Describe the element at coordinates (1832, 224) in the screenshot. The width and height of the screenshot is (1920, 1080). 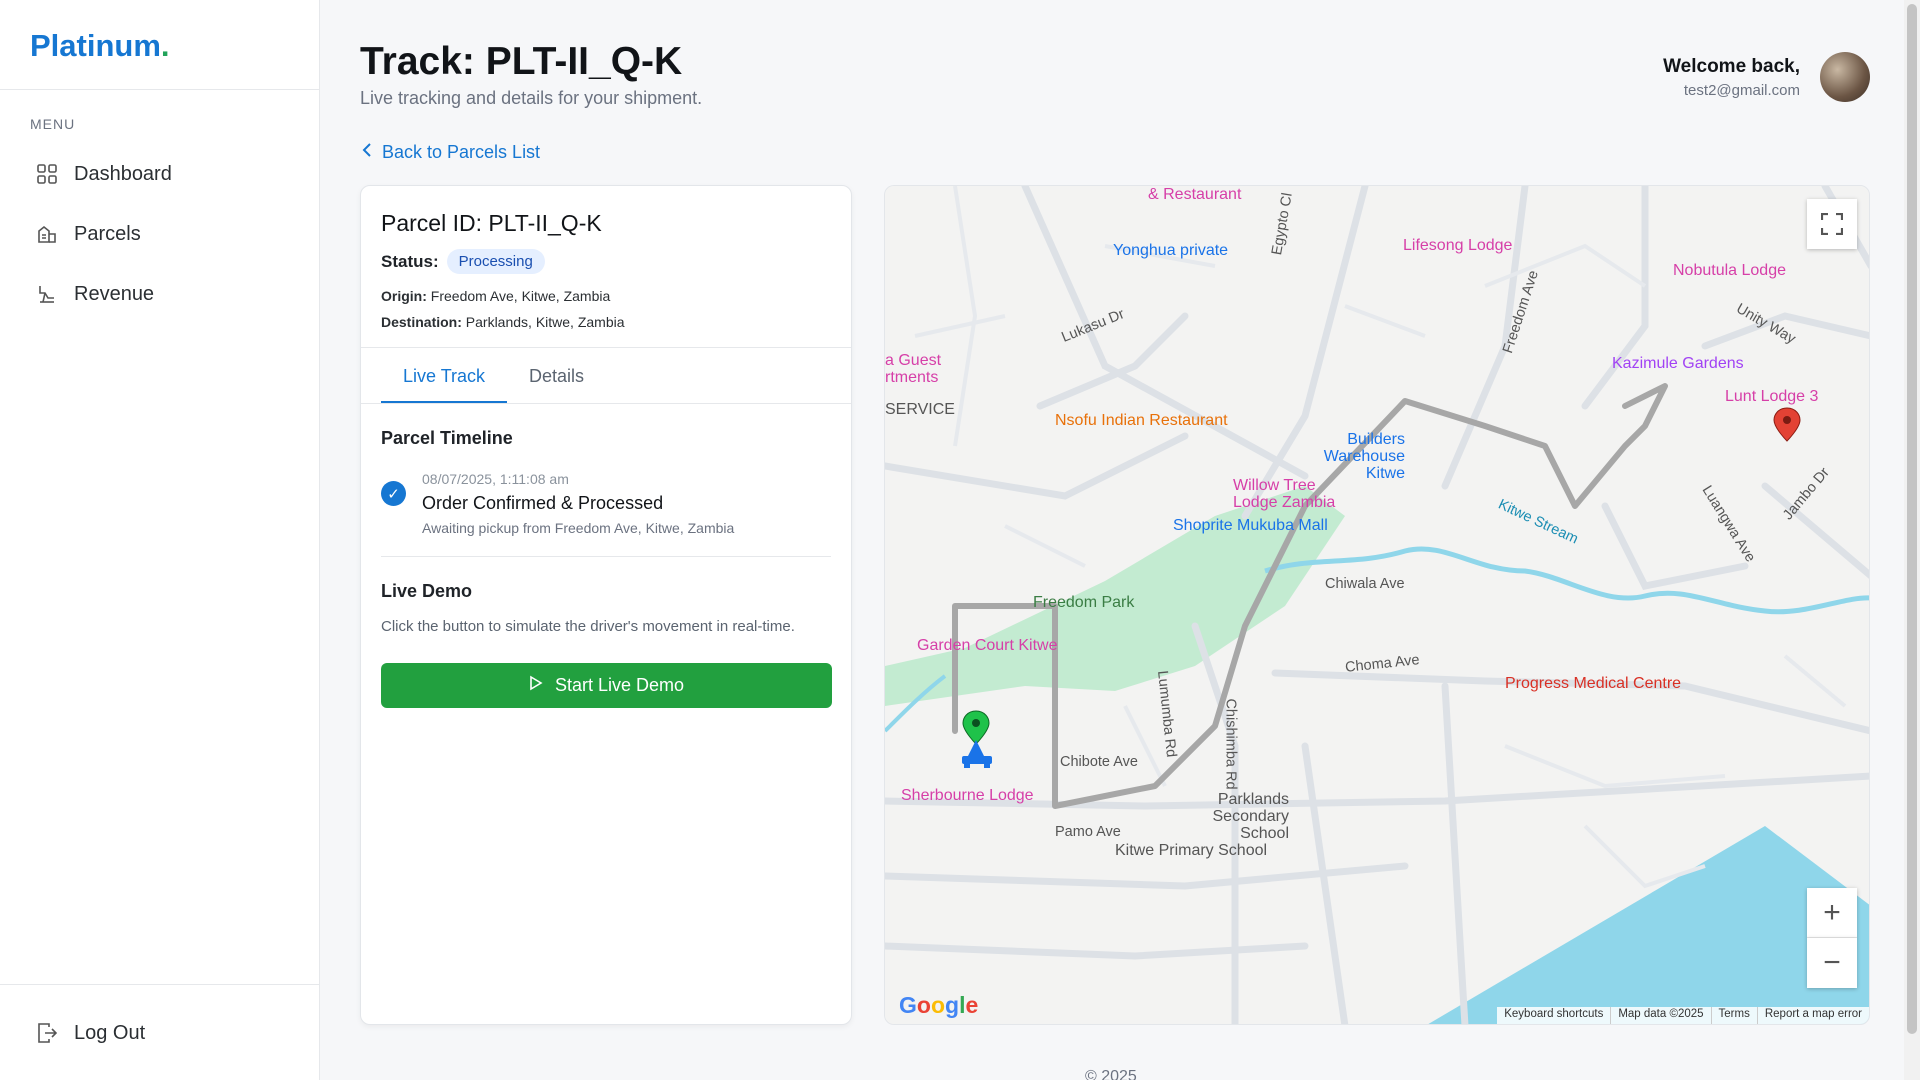
I see `fullscreen-button` at that location.